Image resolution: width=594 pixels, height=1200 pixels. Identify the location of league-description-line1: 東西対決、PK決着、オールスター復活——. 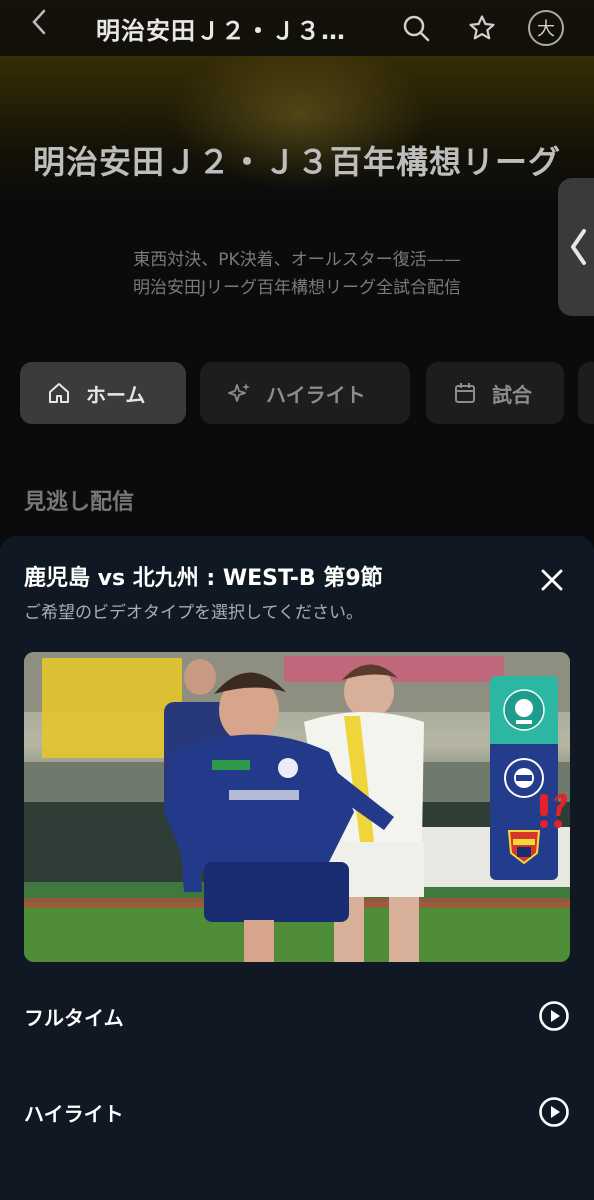
(297, 260).